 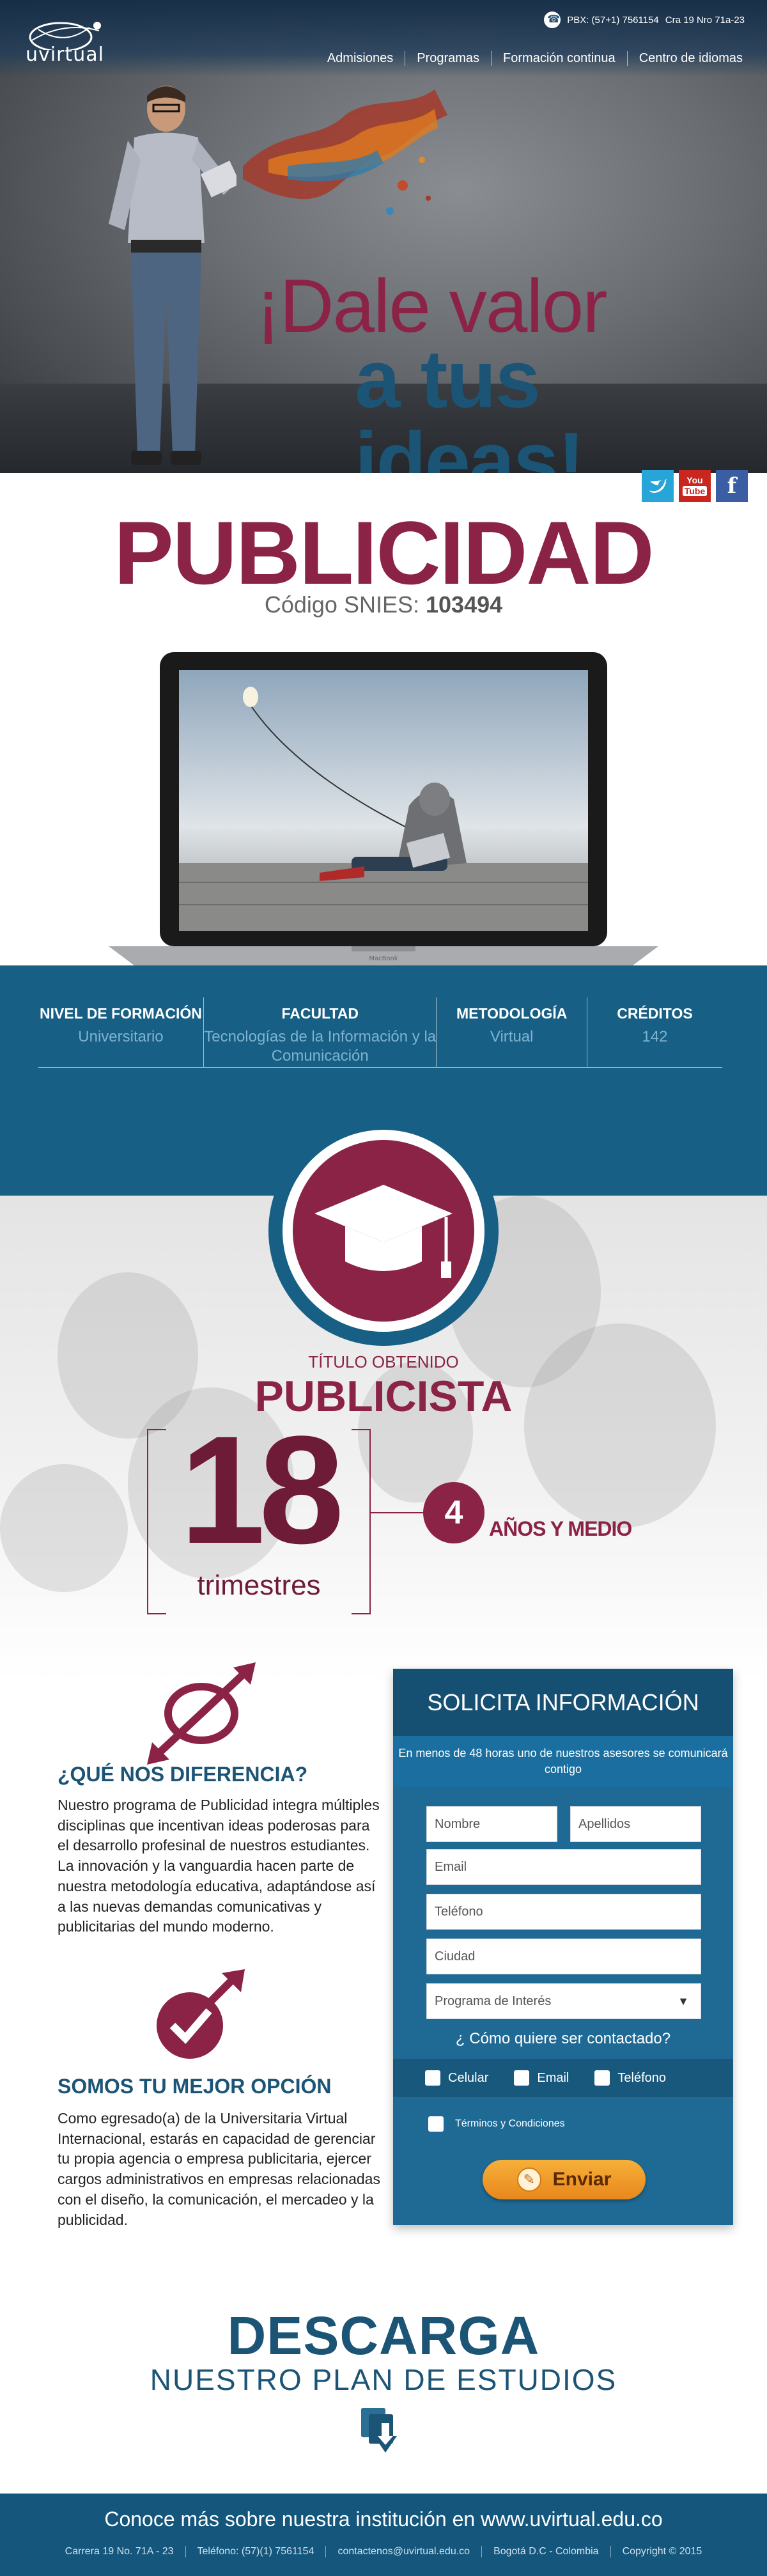 I want to click on exchange-arrows-icon, so click(x=201, y=1713).